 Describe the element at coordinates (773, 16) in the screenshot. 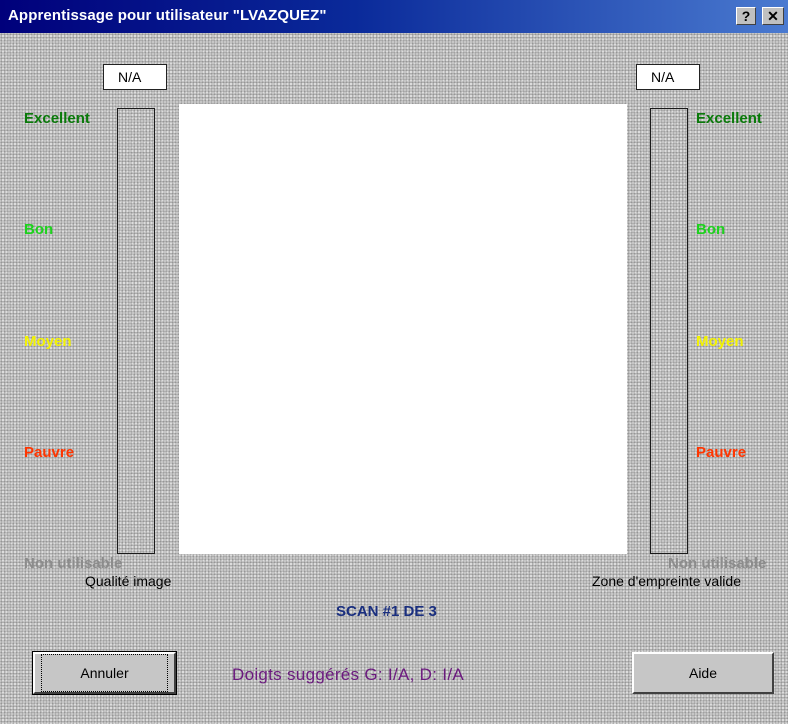

I see `close-icon: ✕` at that location.